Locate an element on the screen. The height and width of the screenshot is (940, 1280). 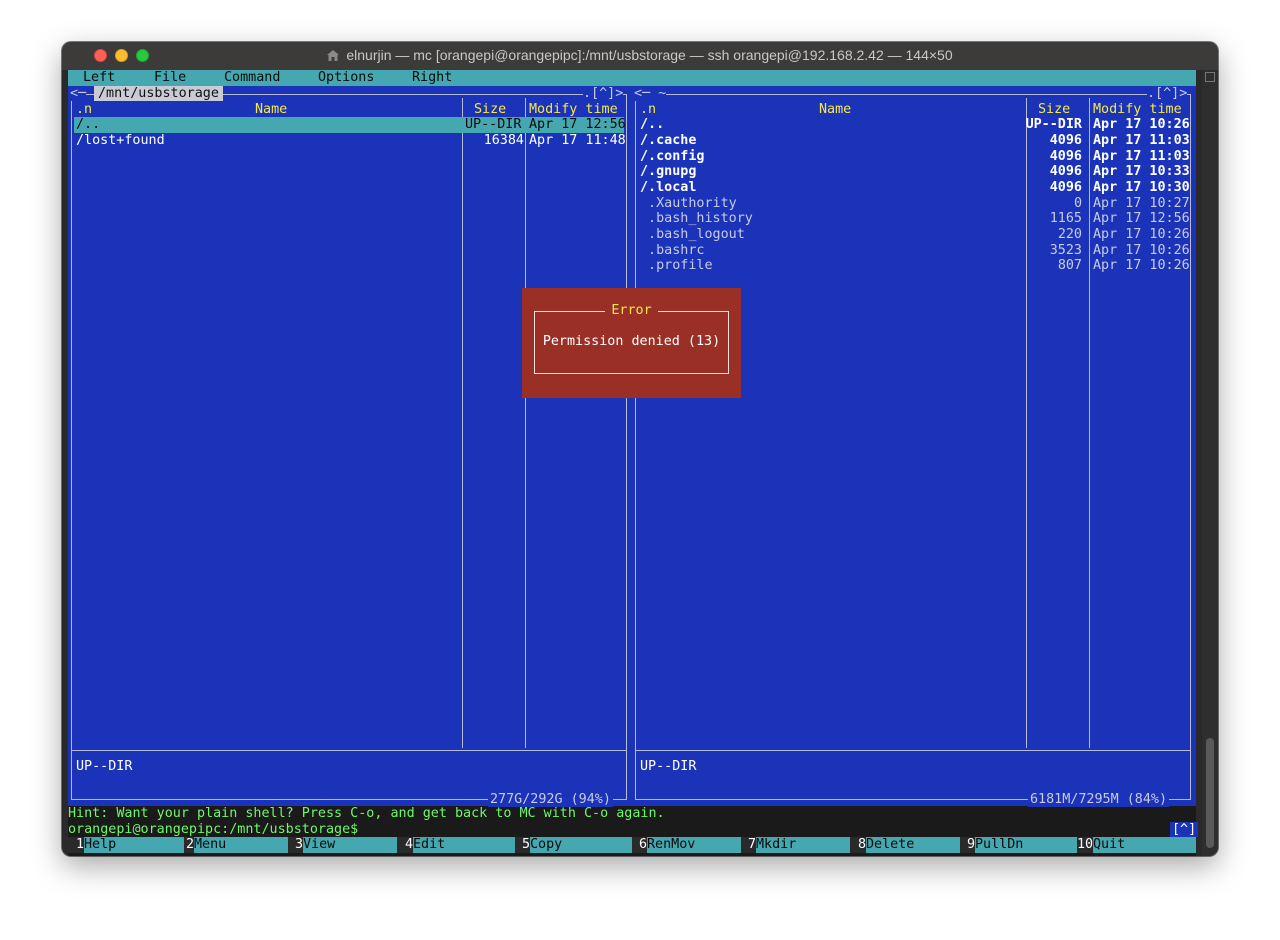
dialog-message: Permission denied (13) is located at coordinates (631, 341).